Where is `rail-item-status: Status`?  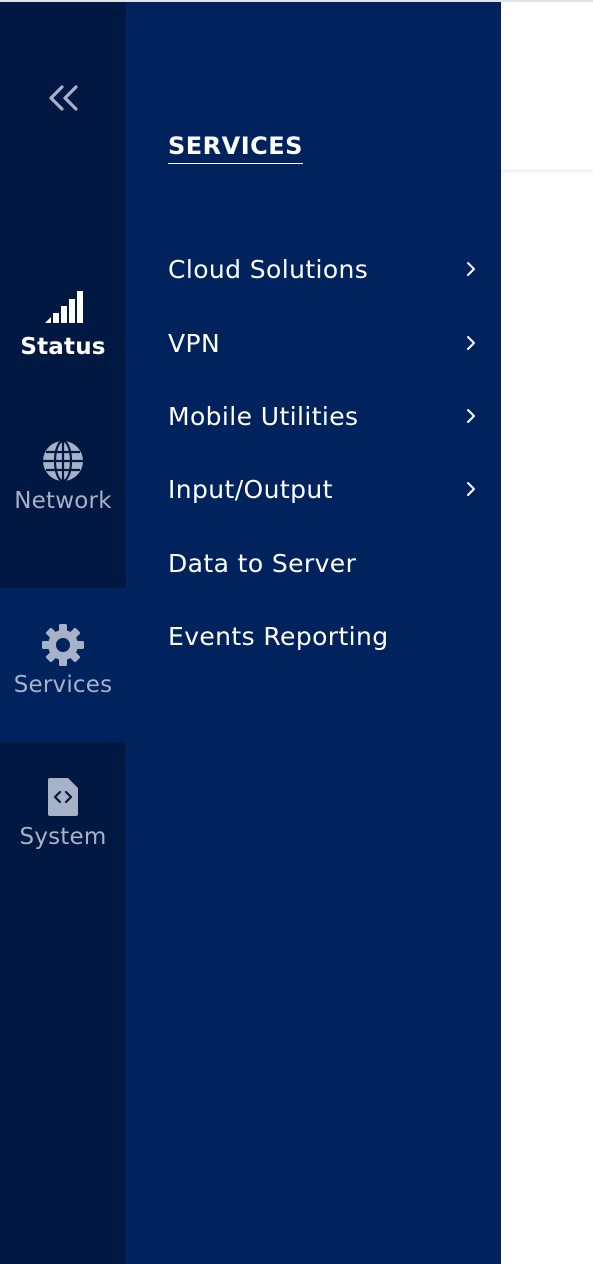 rail-item-status: Status is located at coordinates (63, 359).